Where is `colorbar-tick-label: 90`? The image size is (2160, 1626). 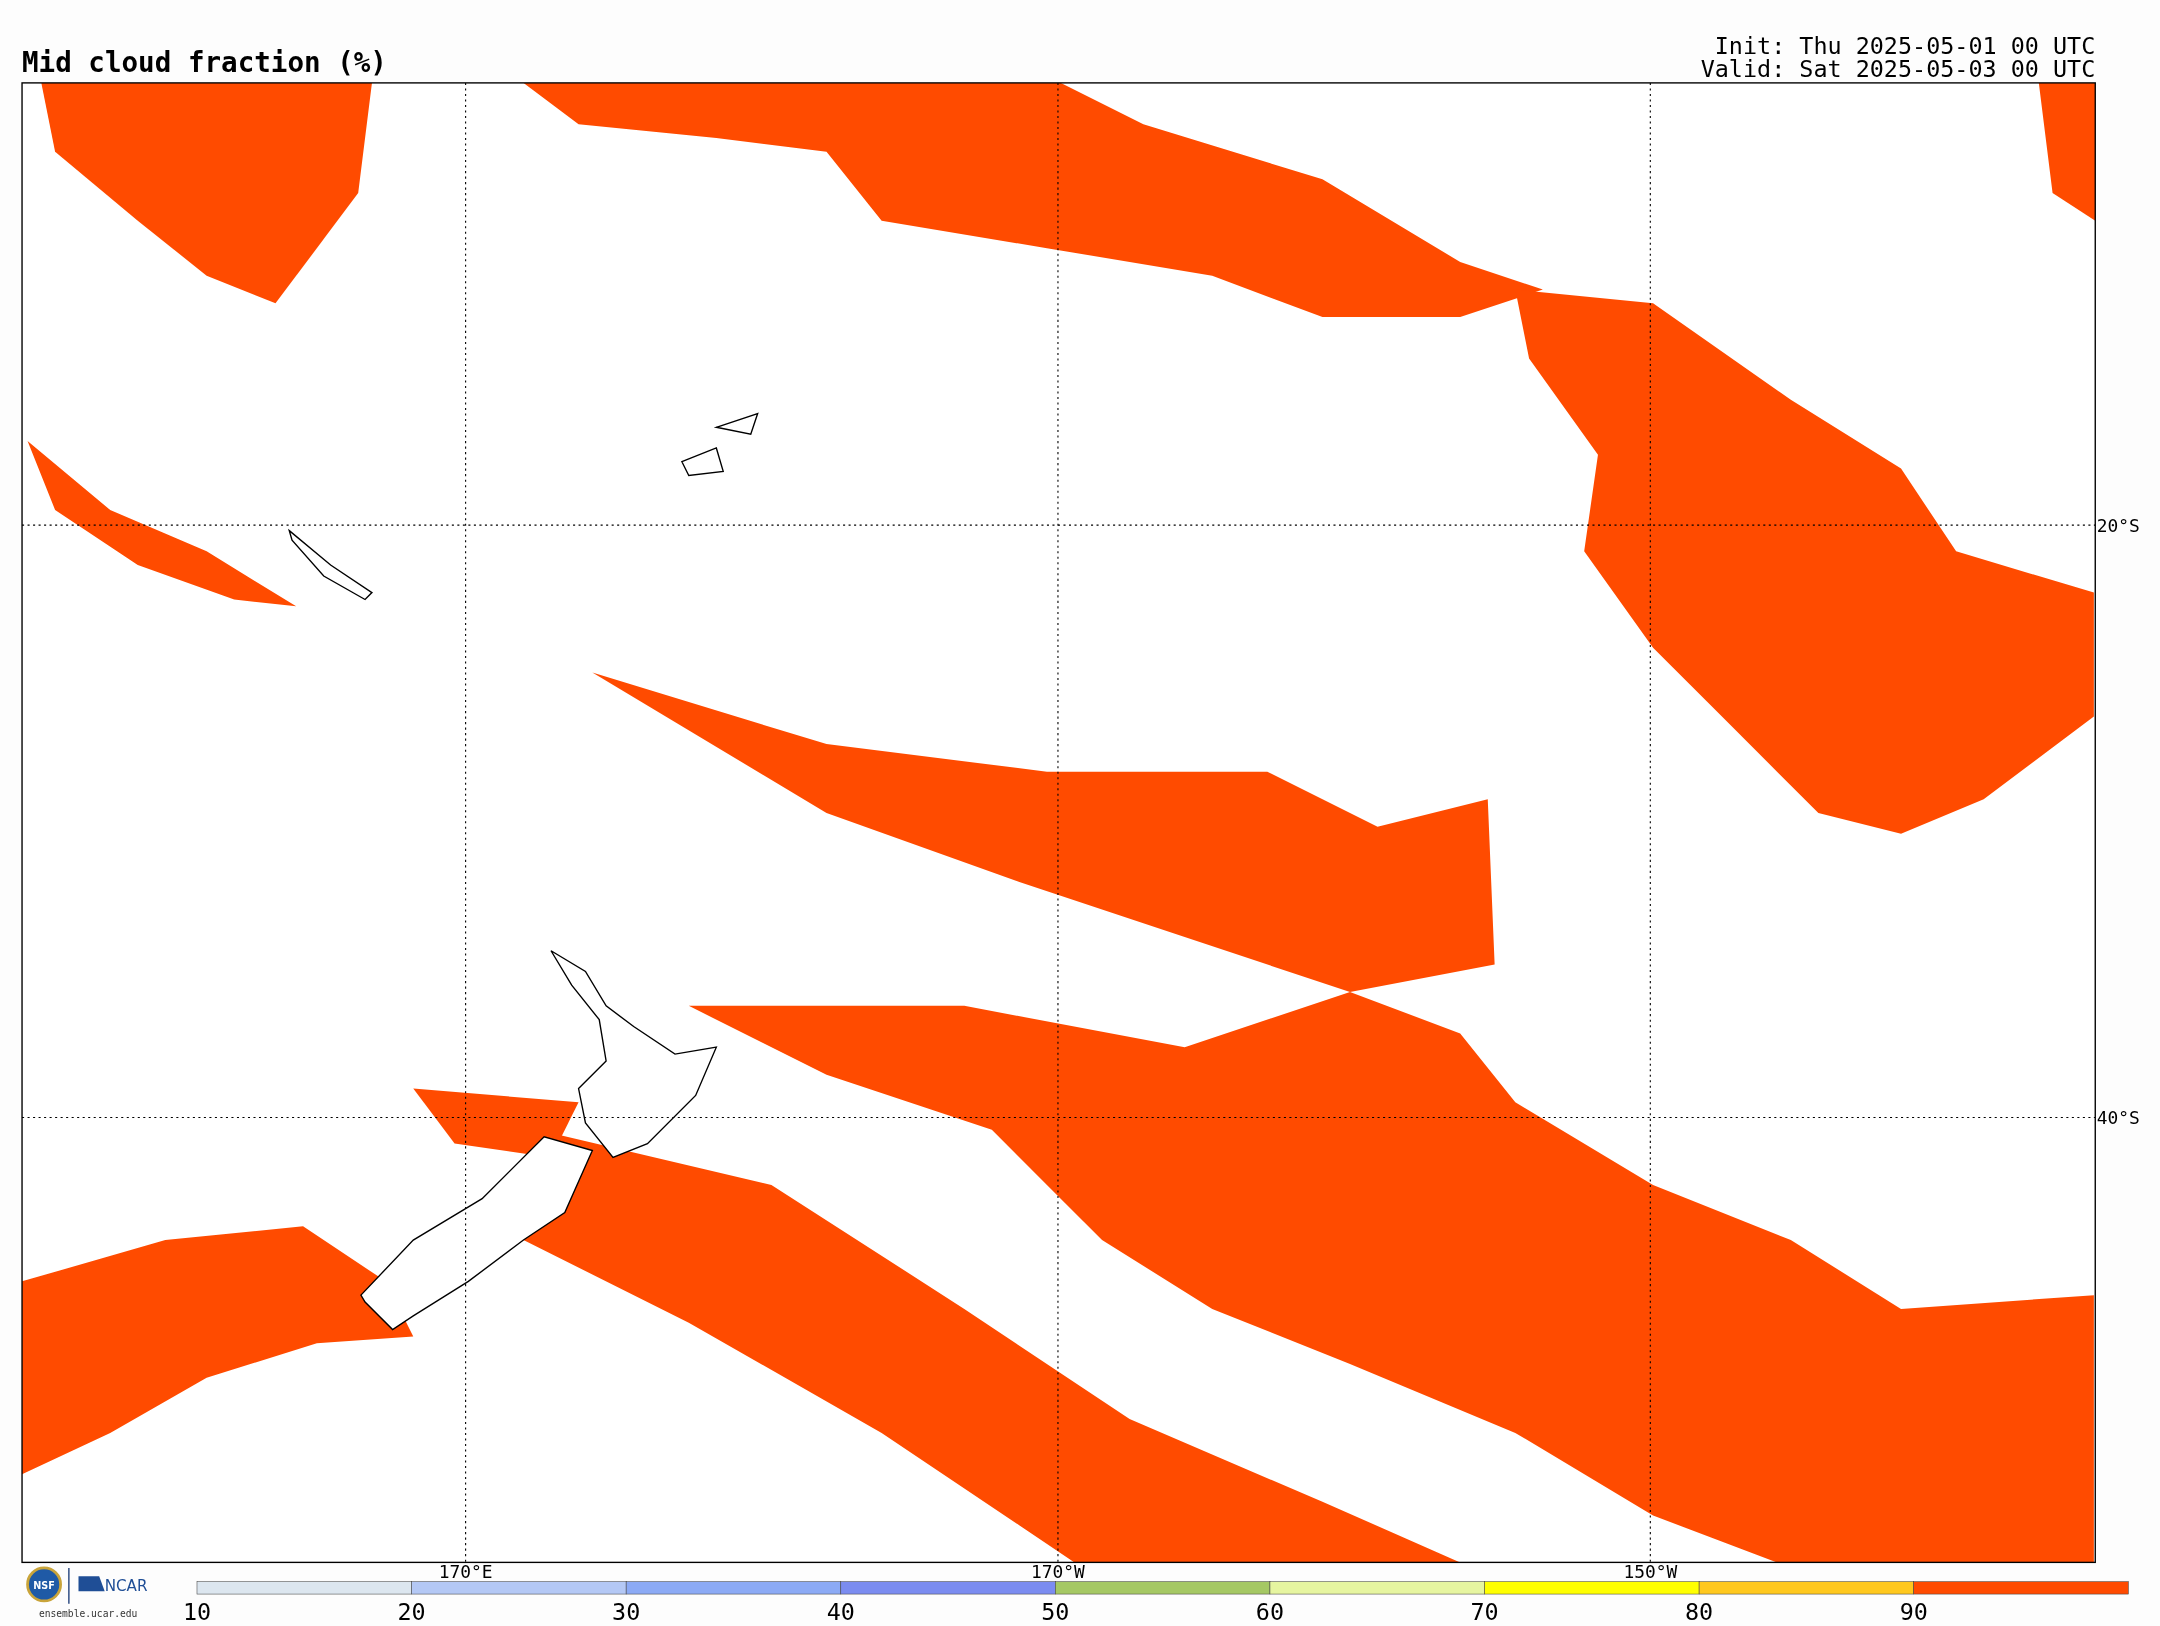 colorbar-tick-label: 90 is located at coordinates (1913, 1612).